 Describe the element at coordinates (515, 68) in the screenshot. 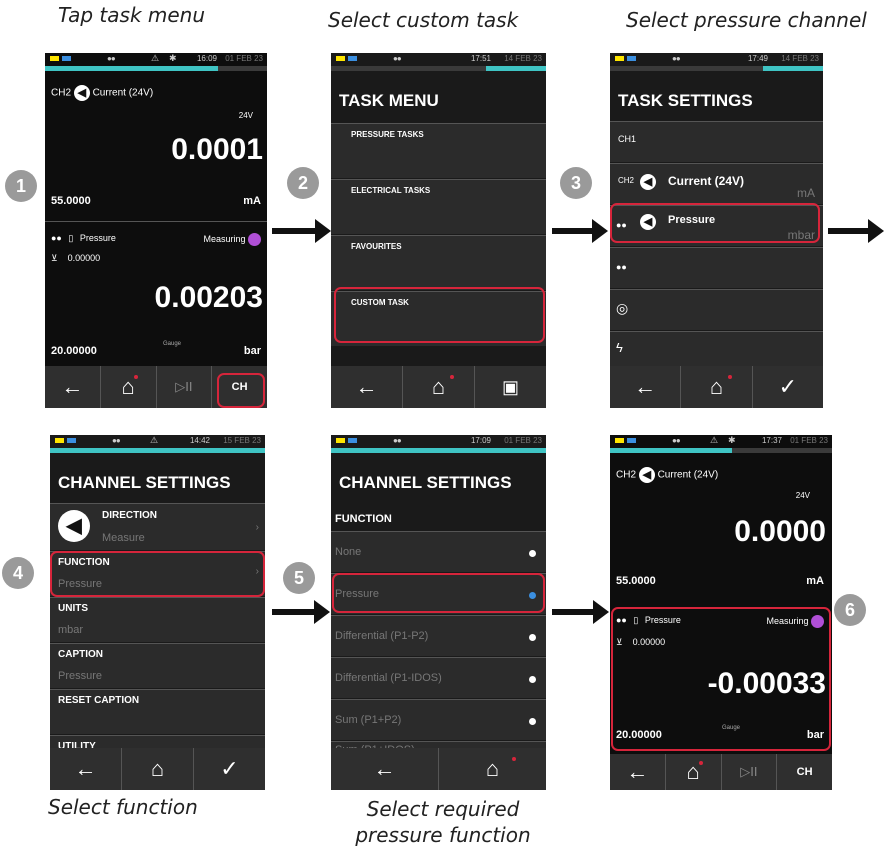

I see `progress-fill-right` at that location.